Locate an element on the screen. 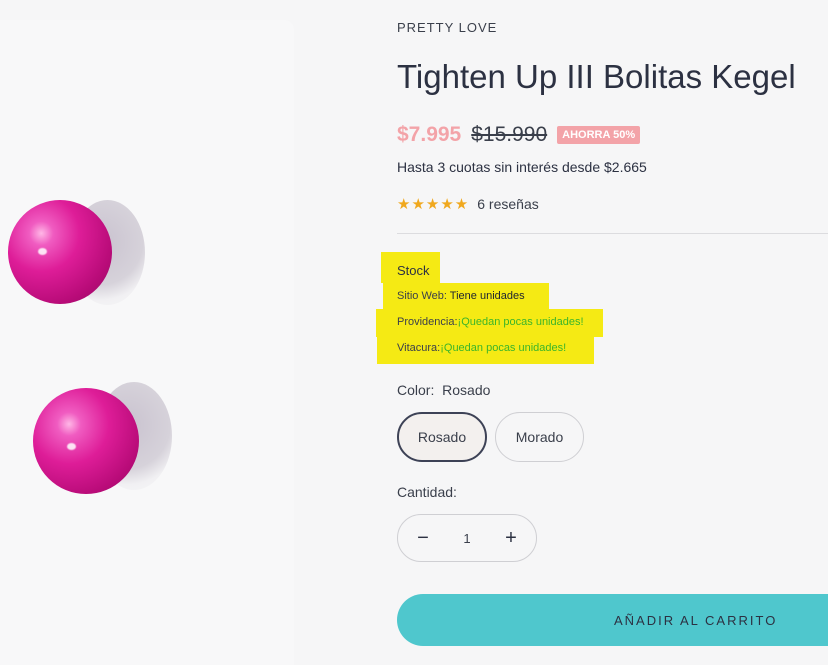 Image resolution: width=828 pixels, height=665 pixels. color-label: Color: Rosado is located at coordinates (443, 390).